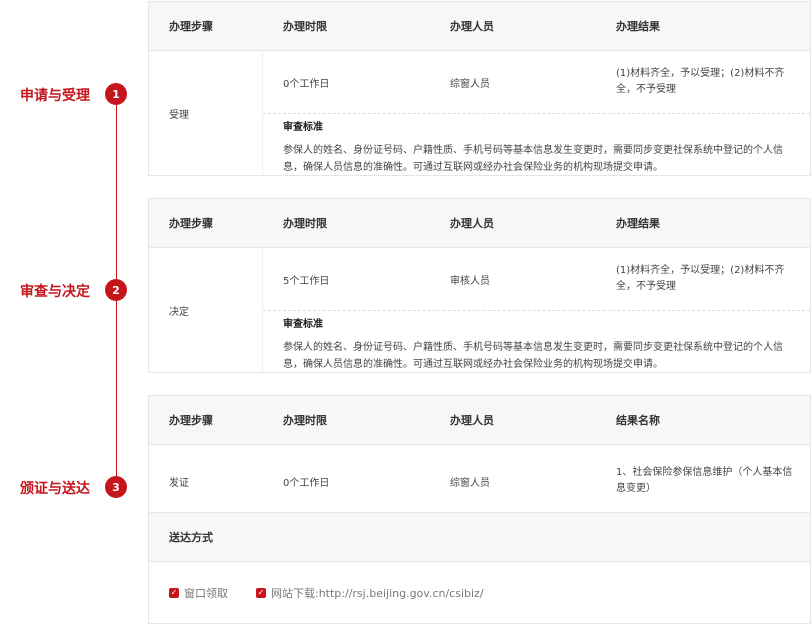  What do you see at coordinates (470, 281) in the screenshot?
I see `handler: 审核人员` at bounding box center [470, 281].